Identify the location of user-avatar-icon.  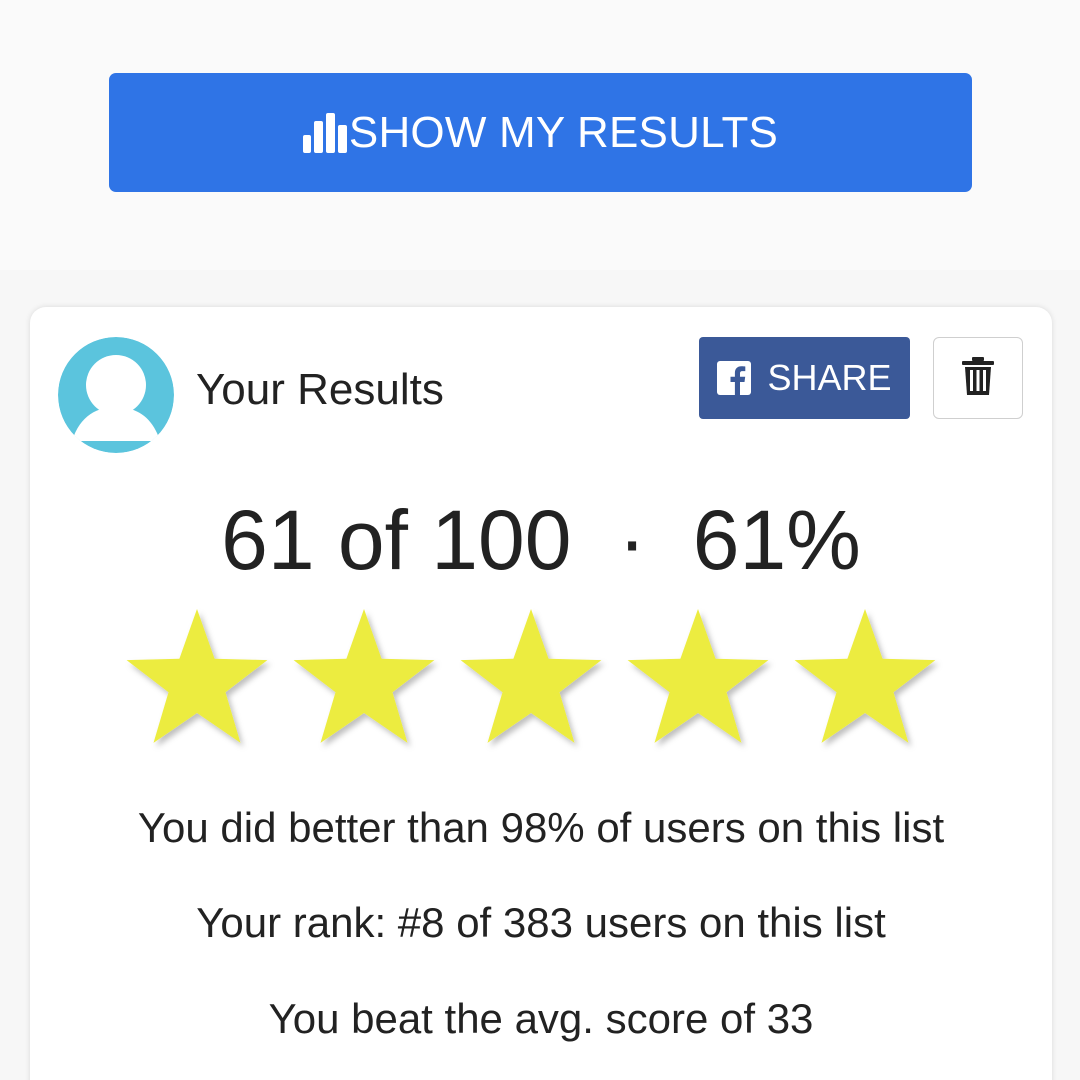
(116, 395).